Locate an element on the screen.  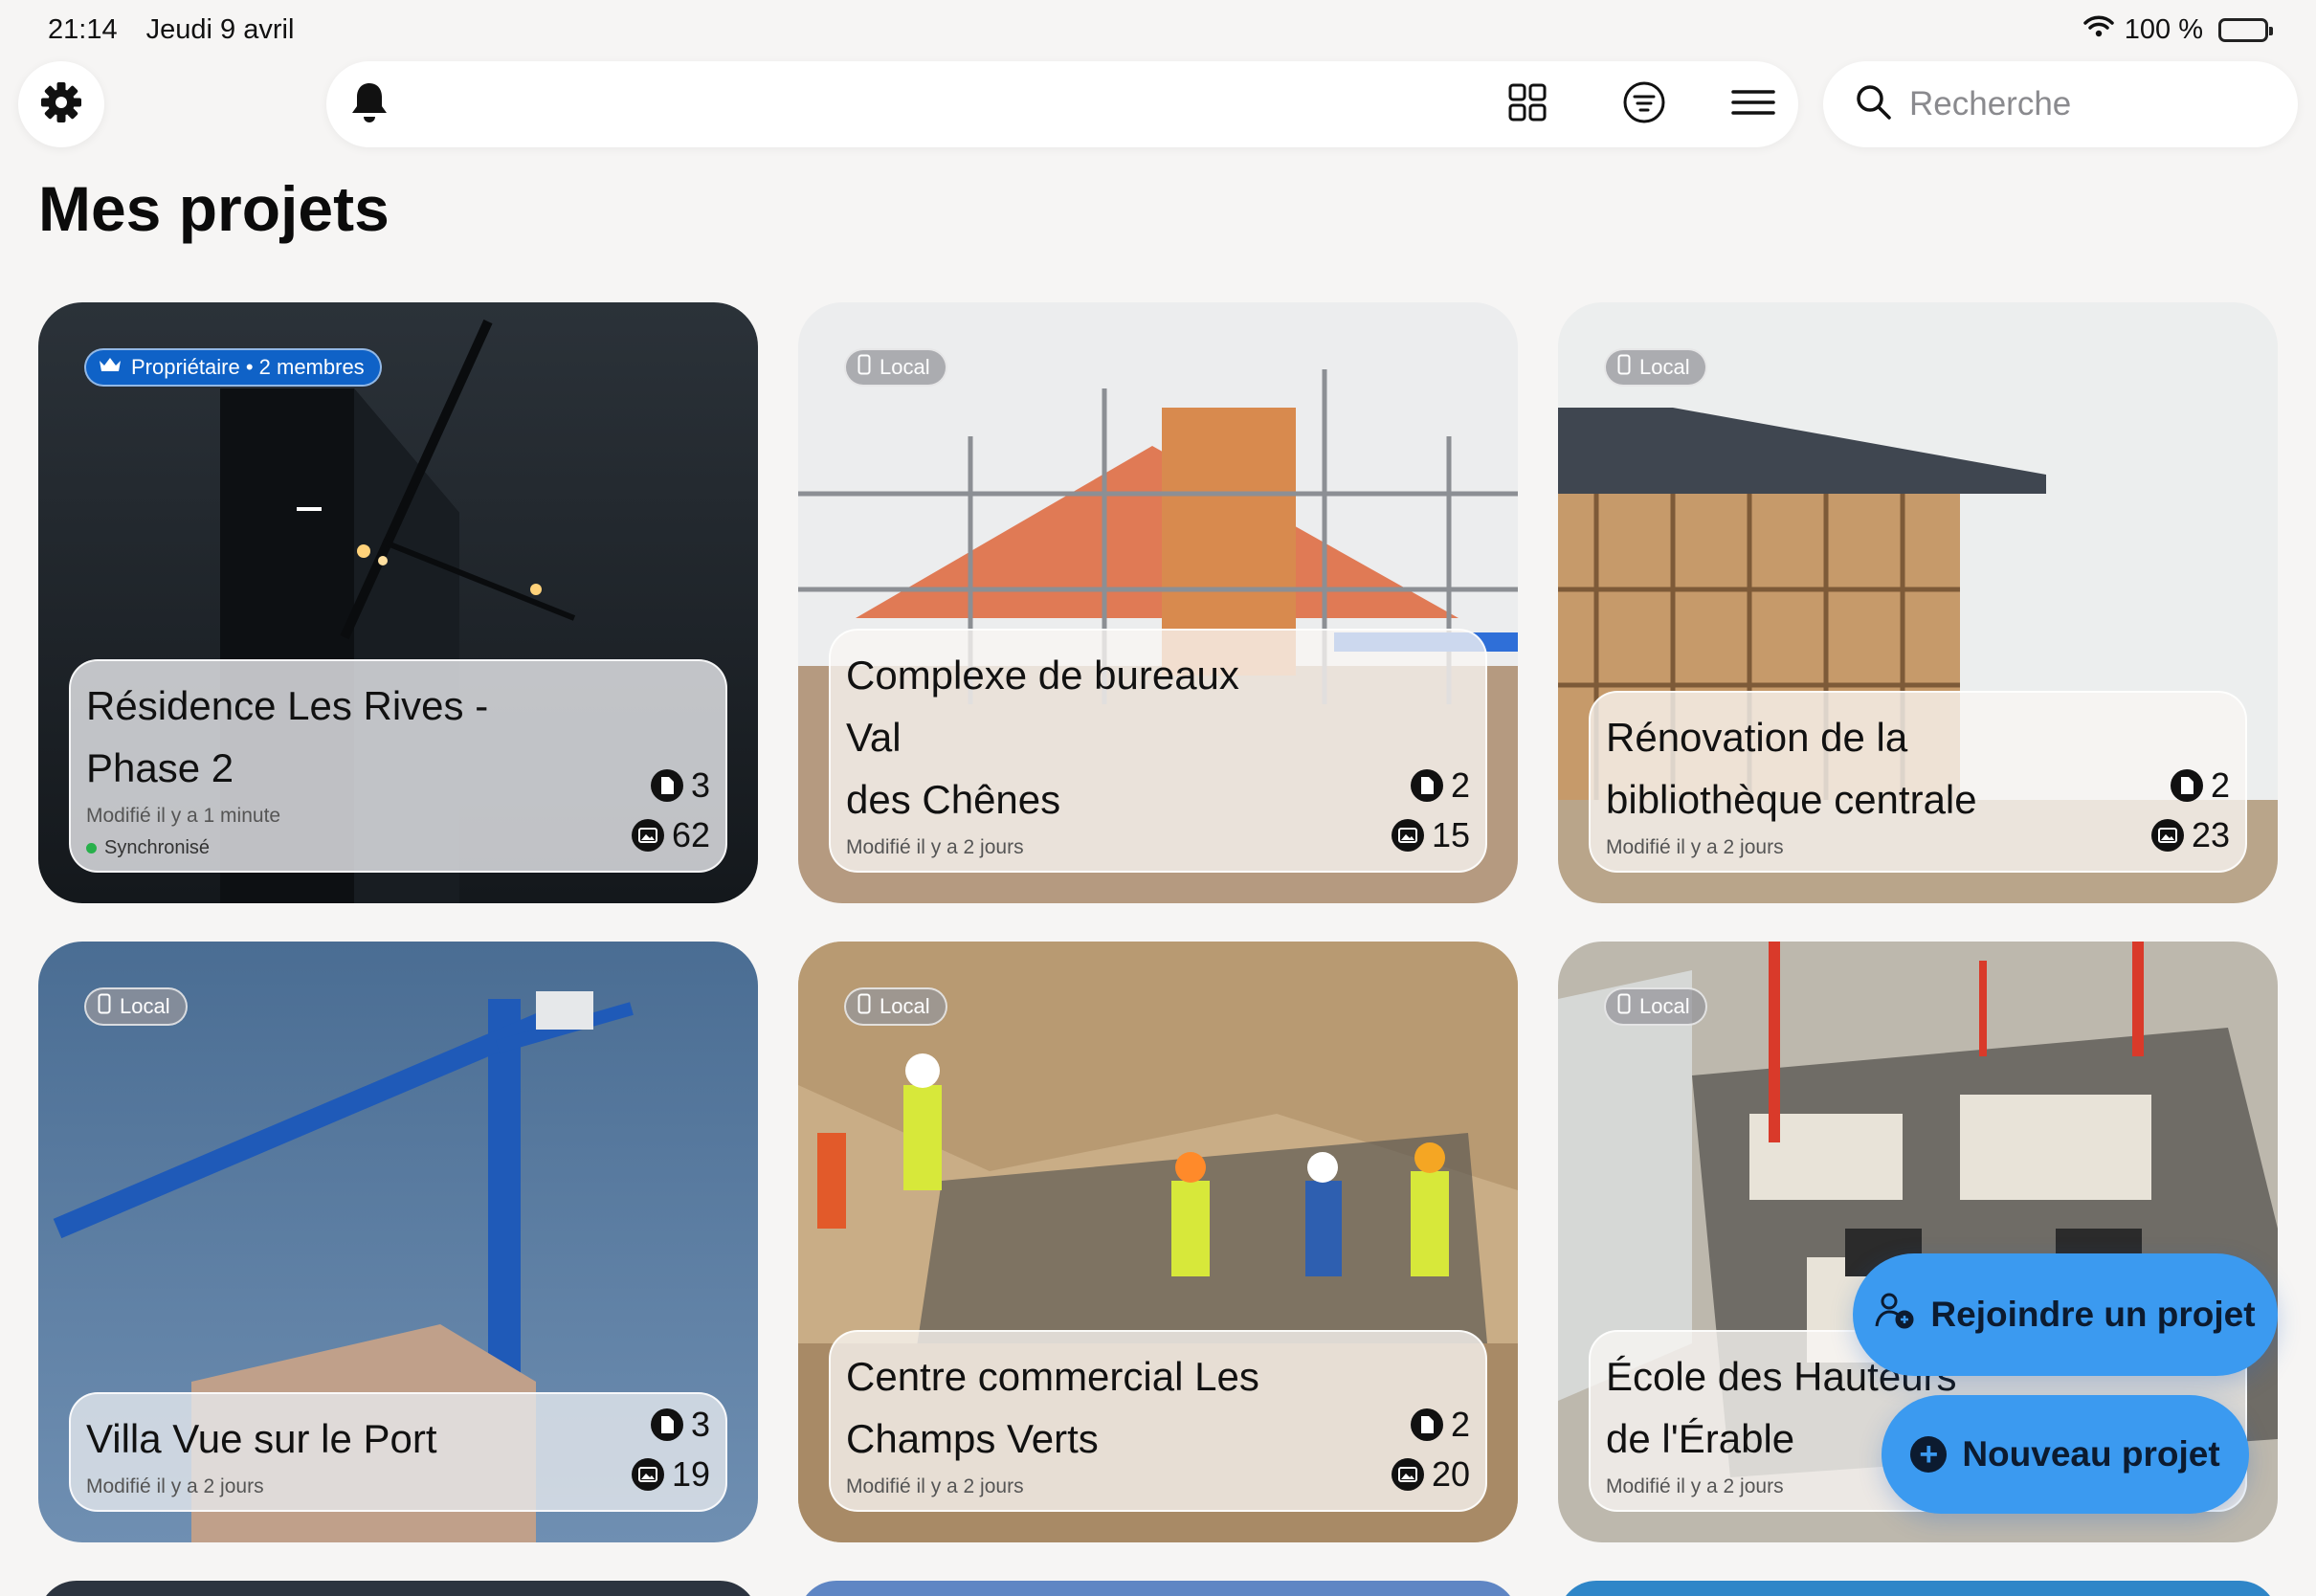
menu-icon is located at coordinates (1753, 105).